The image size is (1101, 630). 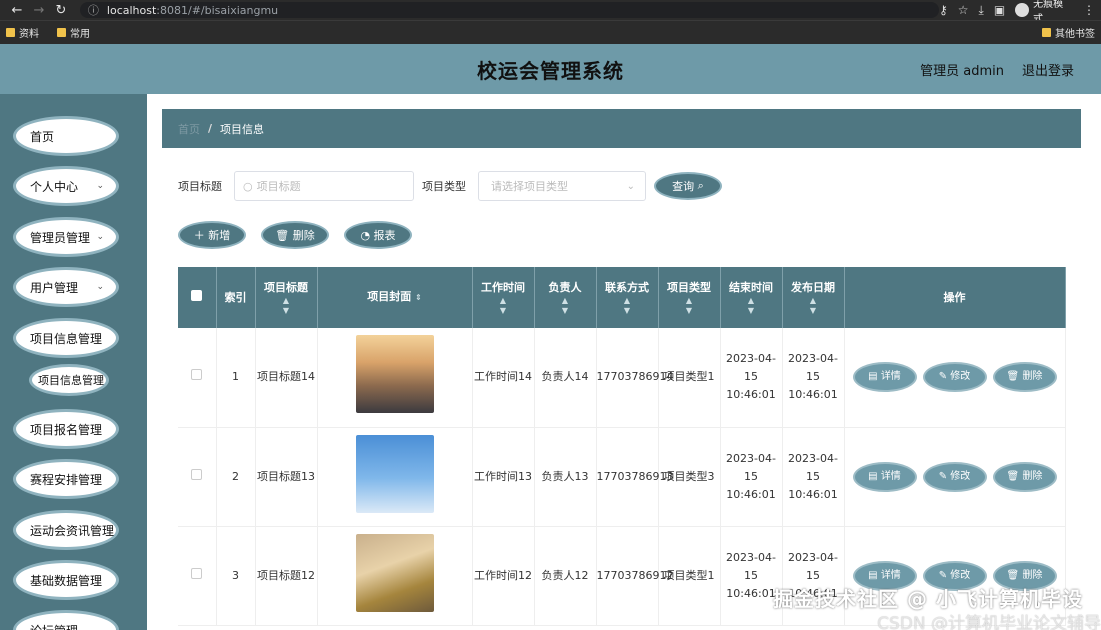 What do you see at coordinates (943, 10) in the screenshot?
I see `key-icon: ⚷` at bounding box center [943, 10].